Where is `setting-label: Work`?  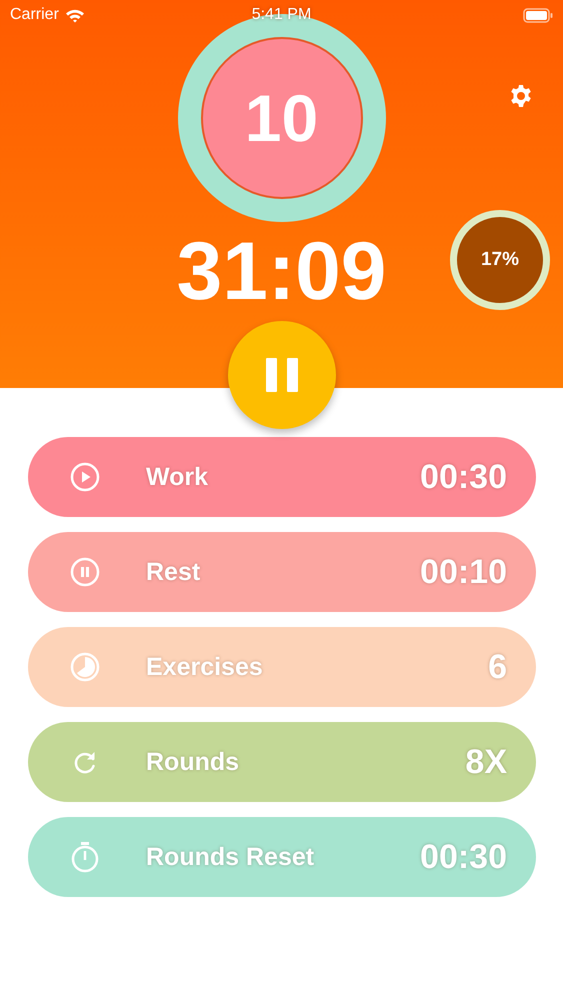 setting-label: Work is located at coordinates (178, 477).